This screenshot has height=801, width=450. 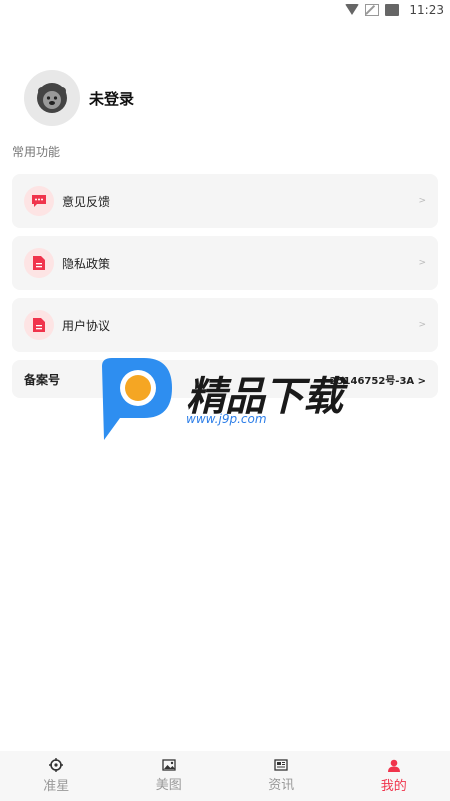 I want to click on login-status-text: 未登录, so click(x=111, y=98).